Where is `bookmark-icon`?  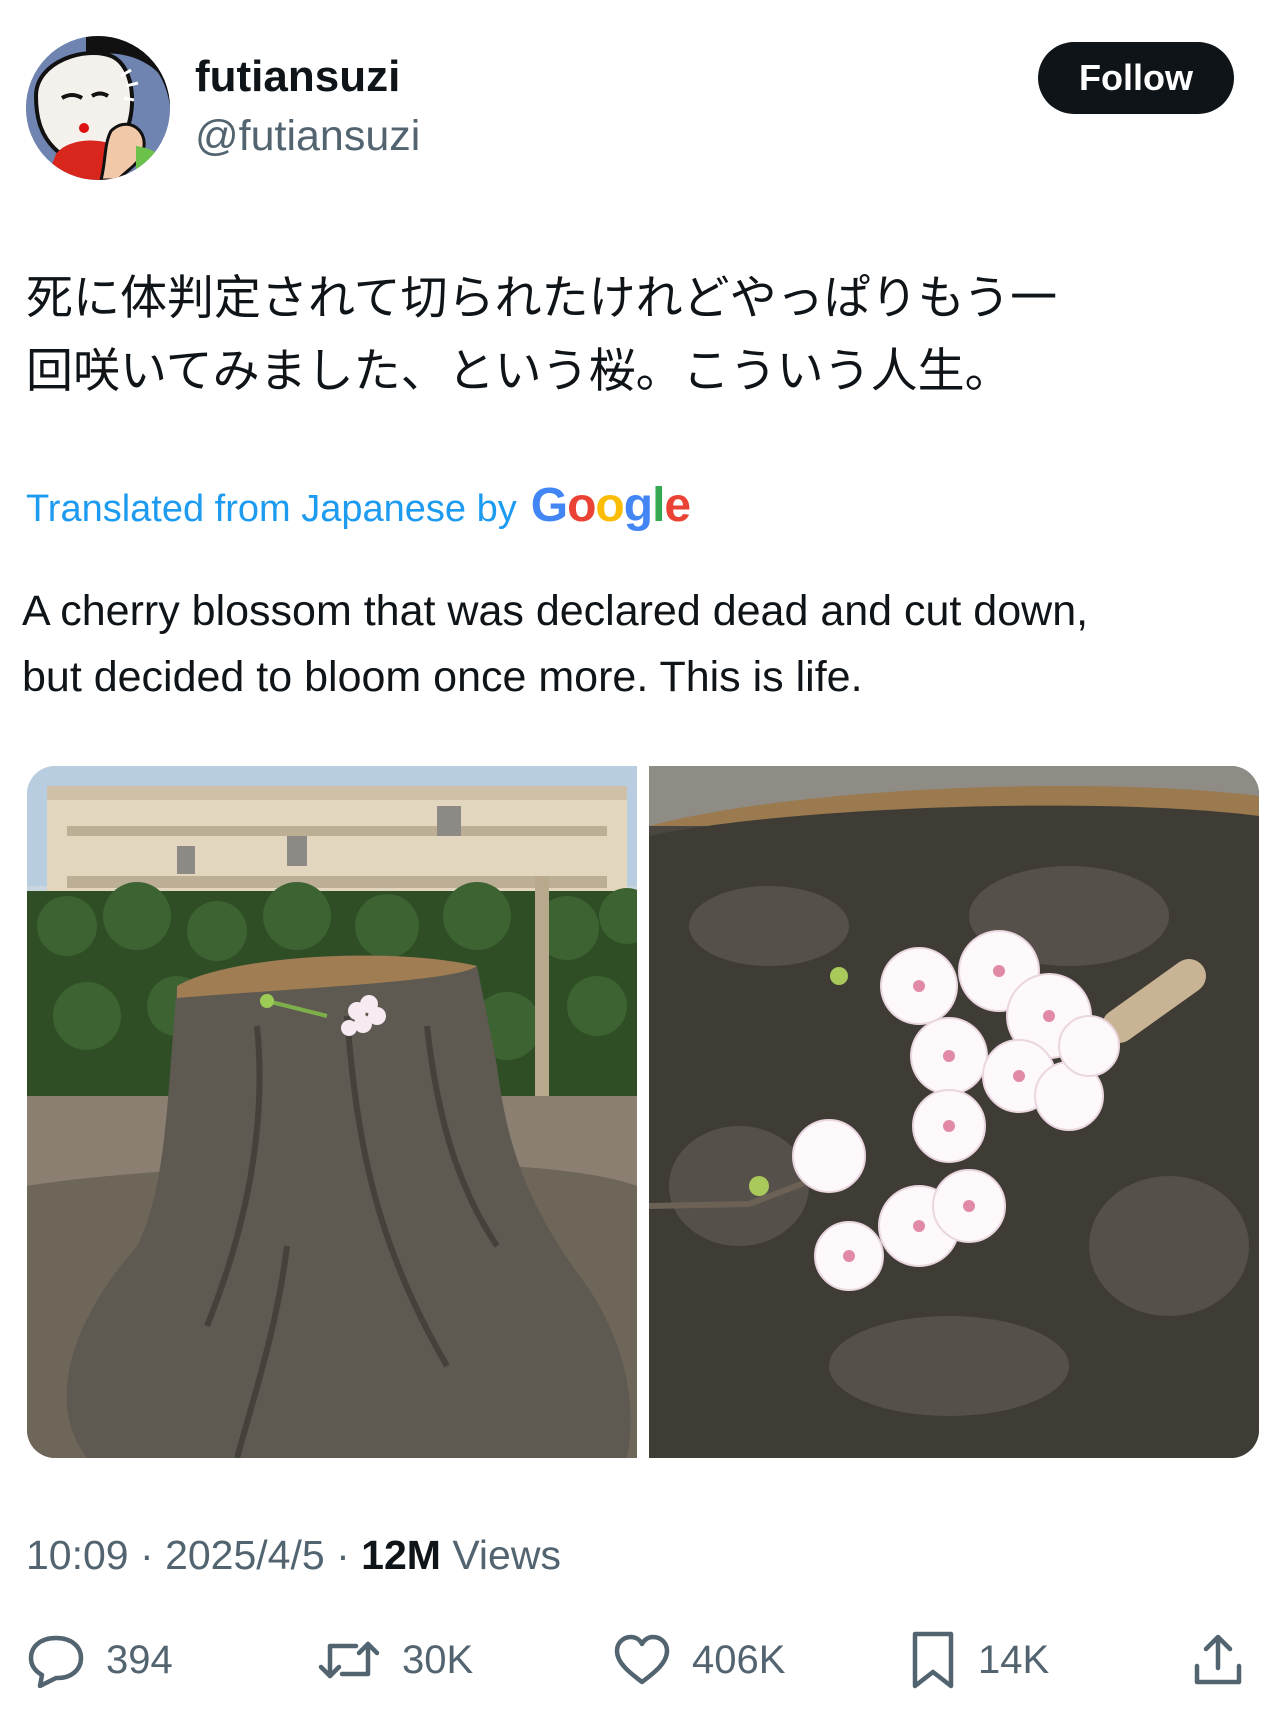 bookmark-icon is located at coordinates (933, 1660).